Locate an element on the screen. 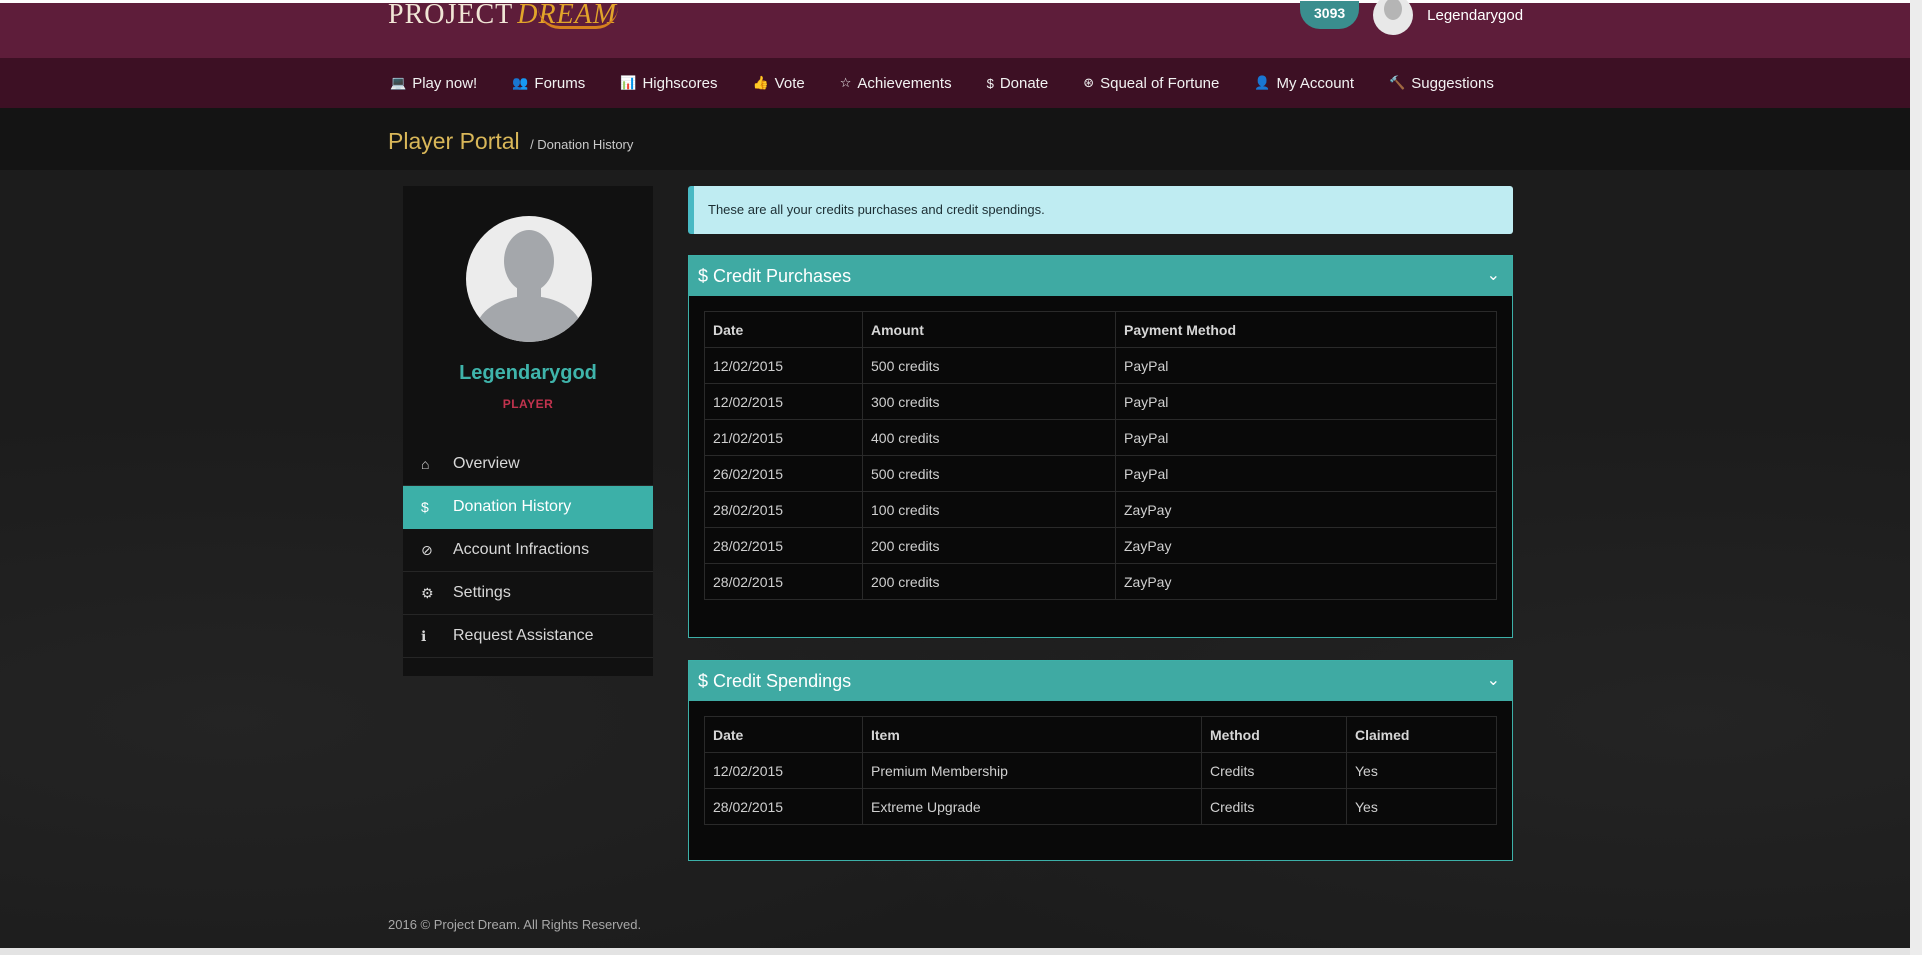  users-icon: 👥 is located at coordinates (520, 82).